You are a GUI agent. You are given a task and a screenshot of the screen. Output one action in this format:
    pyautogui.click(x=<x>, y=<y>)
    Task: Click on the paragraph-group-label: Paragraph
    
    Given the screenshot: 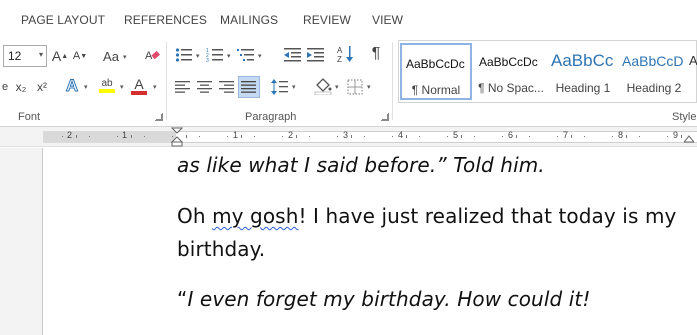 What is the action you would take?
    pyautogui.click(x=271, y=117)
    